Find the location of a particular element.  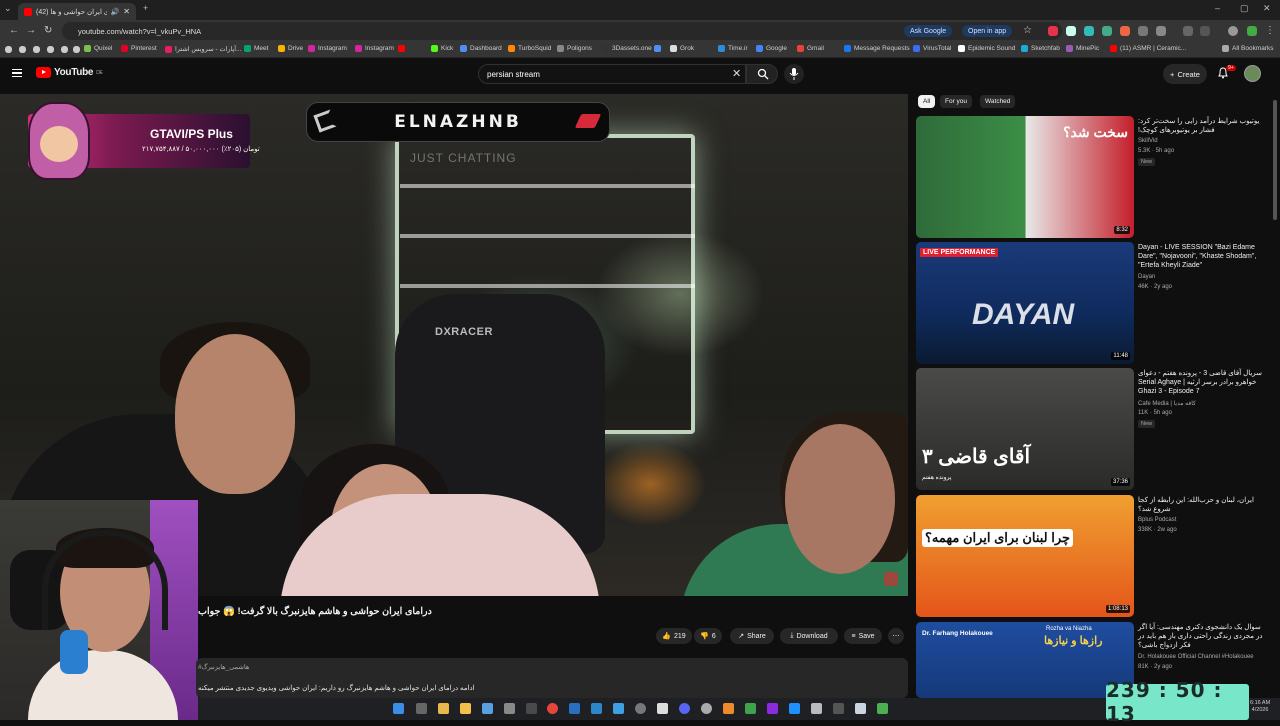

open-in-app-button: Open in app is located at coordinates (987, 31).